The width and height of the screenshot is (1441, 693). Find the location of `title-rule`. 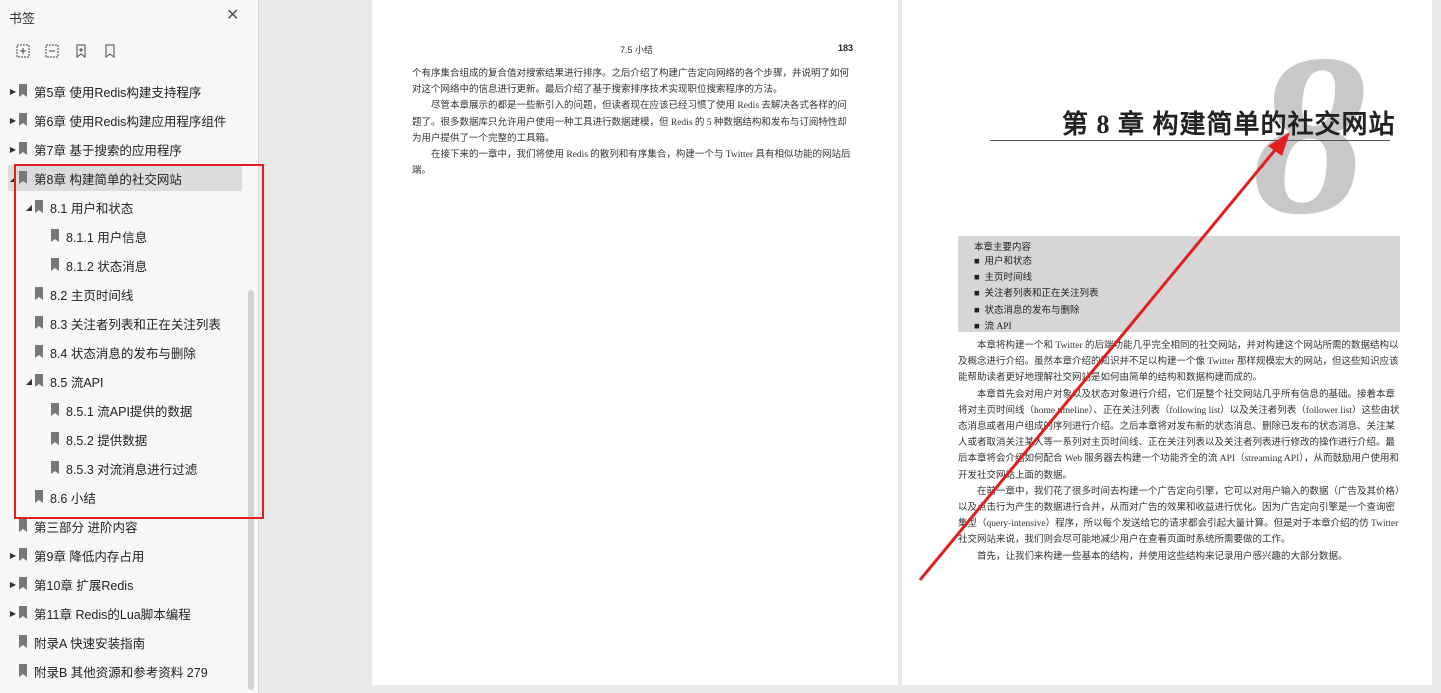

title-rule is located at coordinates (1190, 140).